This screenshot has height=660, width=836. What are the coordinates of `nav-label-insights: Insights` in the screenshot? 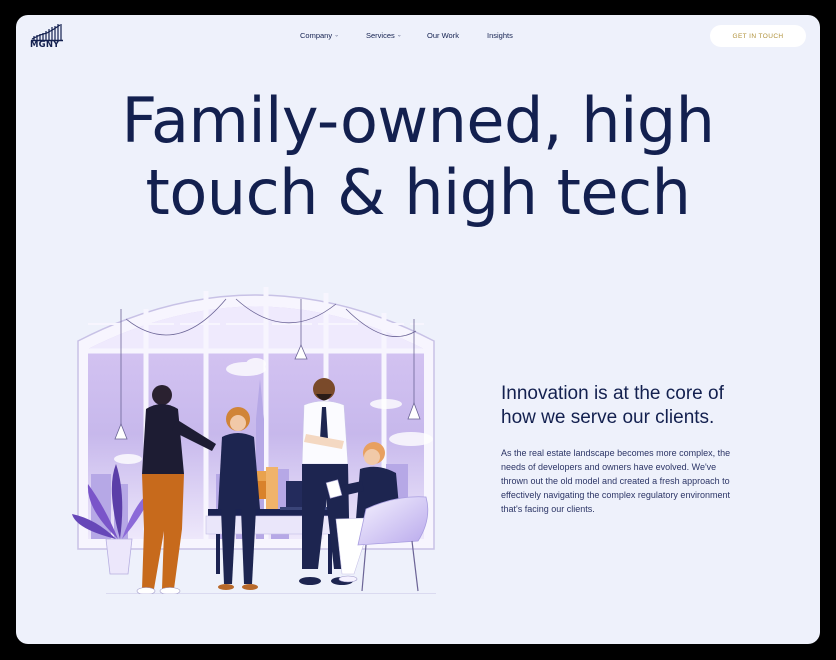 It's located at (500, 35).